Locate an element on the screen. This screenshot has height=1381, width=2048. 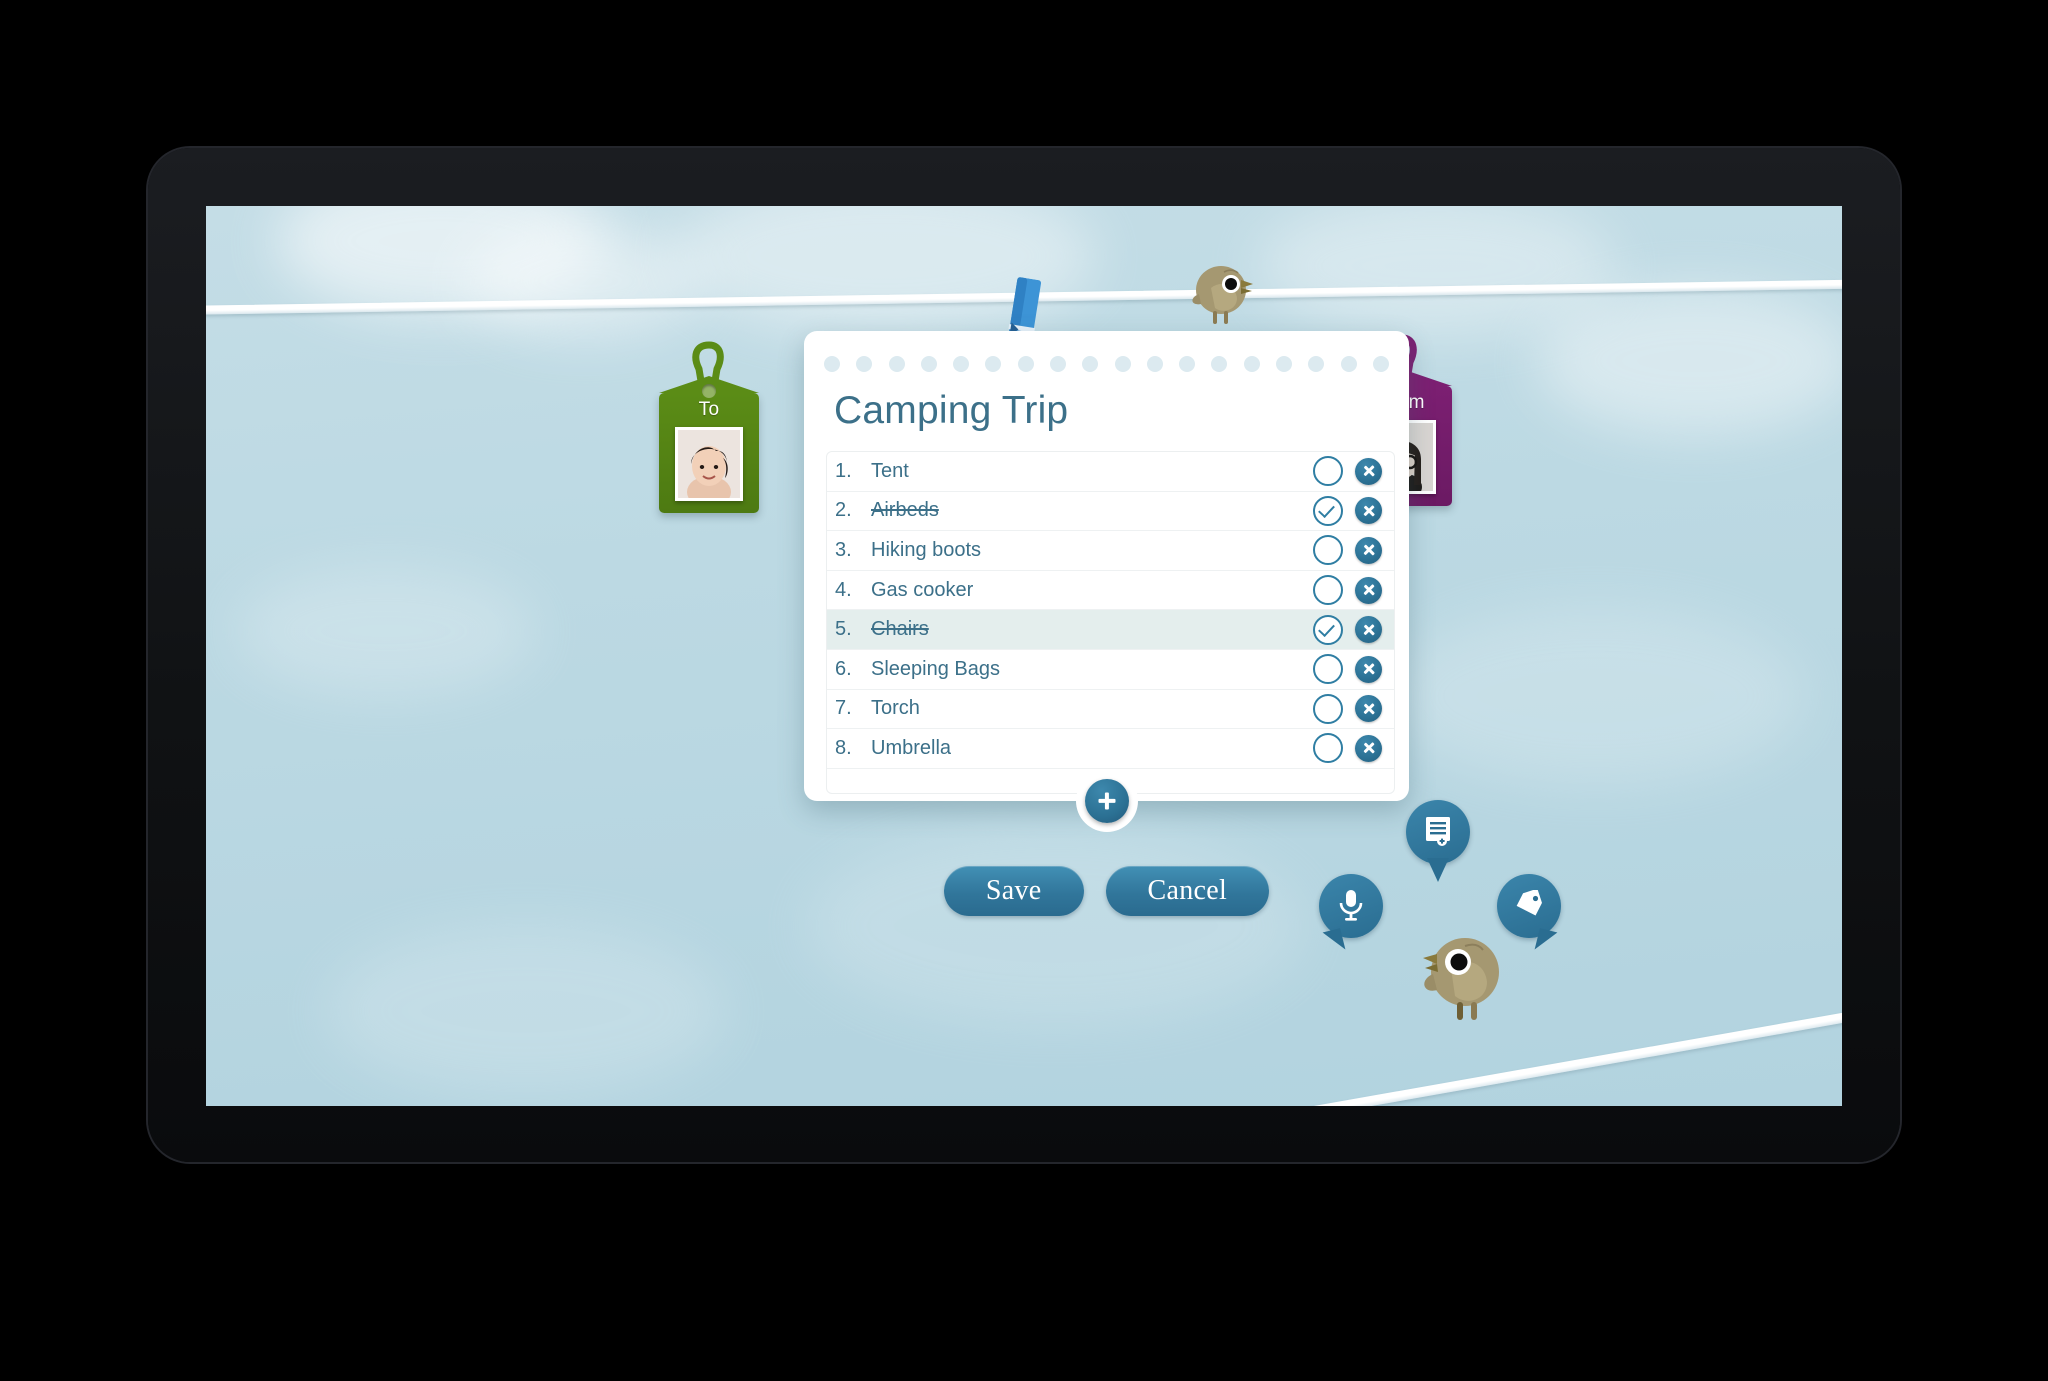
item-number: 7. is located at coordinates (843, 708).